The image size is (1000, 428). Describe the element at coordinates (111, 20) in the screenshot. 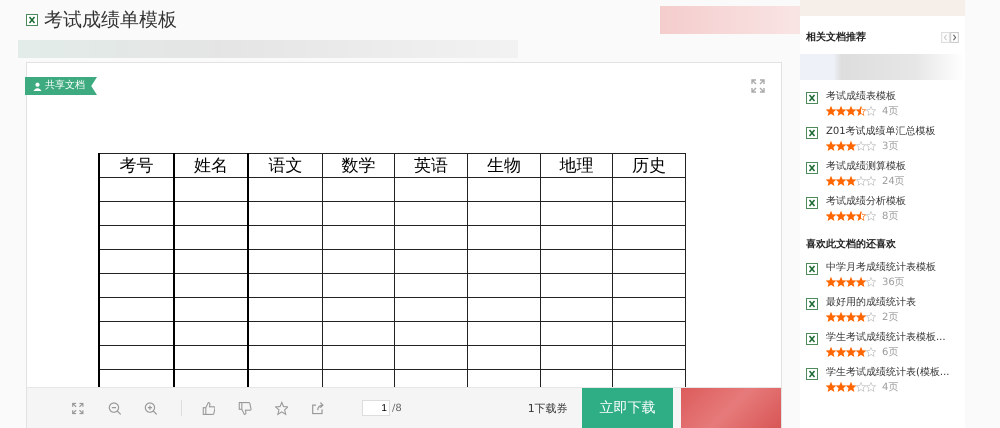

I see `document-title: 考试成绩单模板` at that location.